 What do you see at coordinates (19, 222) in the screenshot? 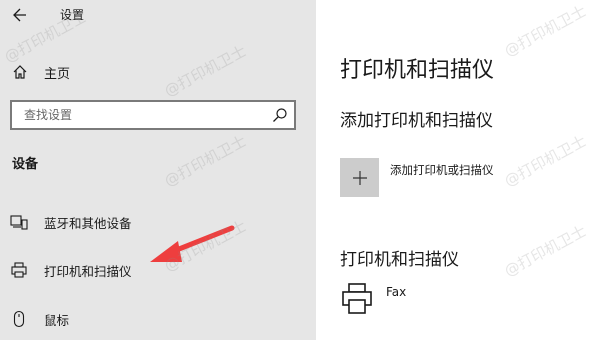
I see `bluetooth-devices-icon` at bounding box center [19, 222].